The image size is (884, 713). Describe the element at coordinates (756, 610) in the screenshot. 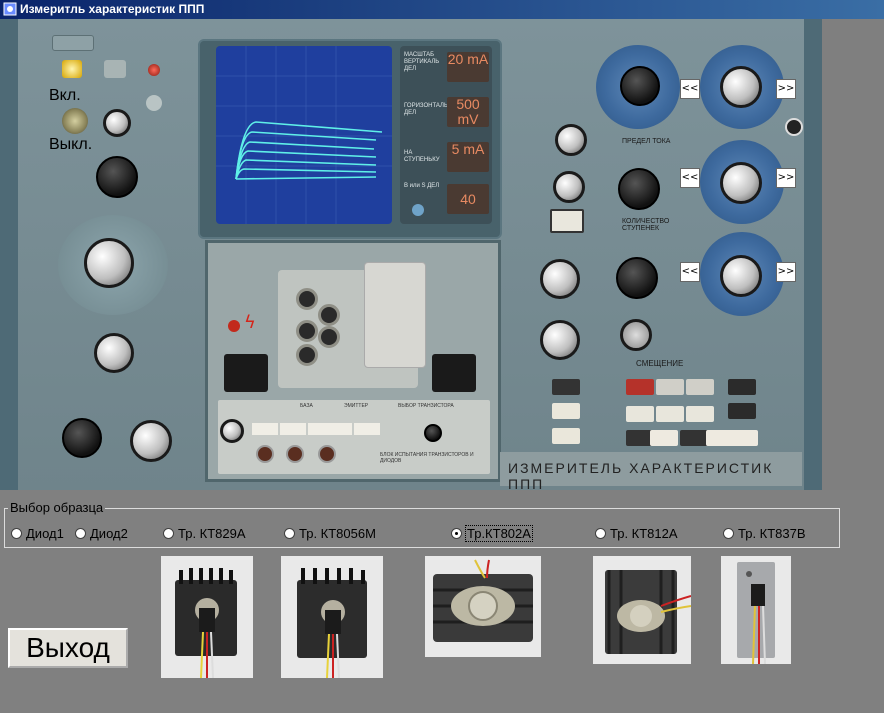

I see `sample-photo-kt837v` at that location.